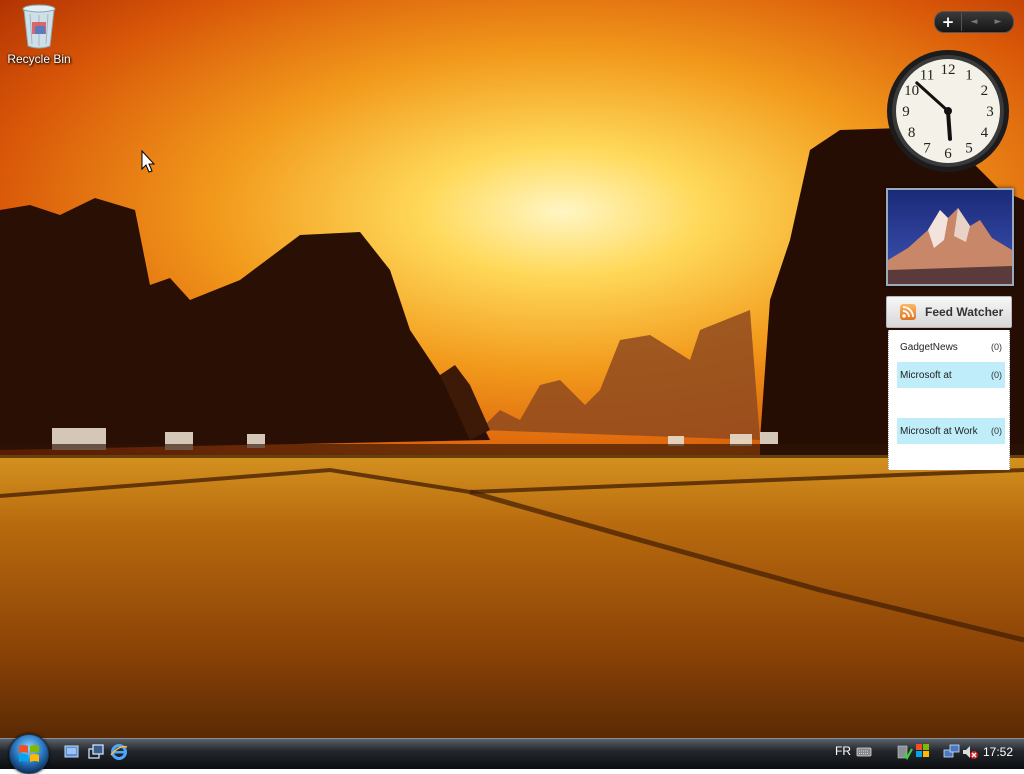 The image size is (1024, 774). What do you see at coordinates (985, 91) in the screenshot?
I see `clock-number: 2` at bounding box center [985, 91].